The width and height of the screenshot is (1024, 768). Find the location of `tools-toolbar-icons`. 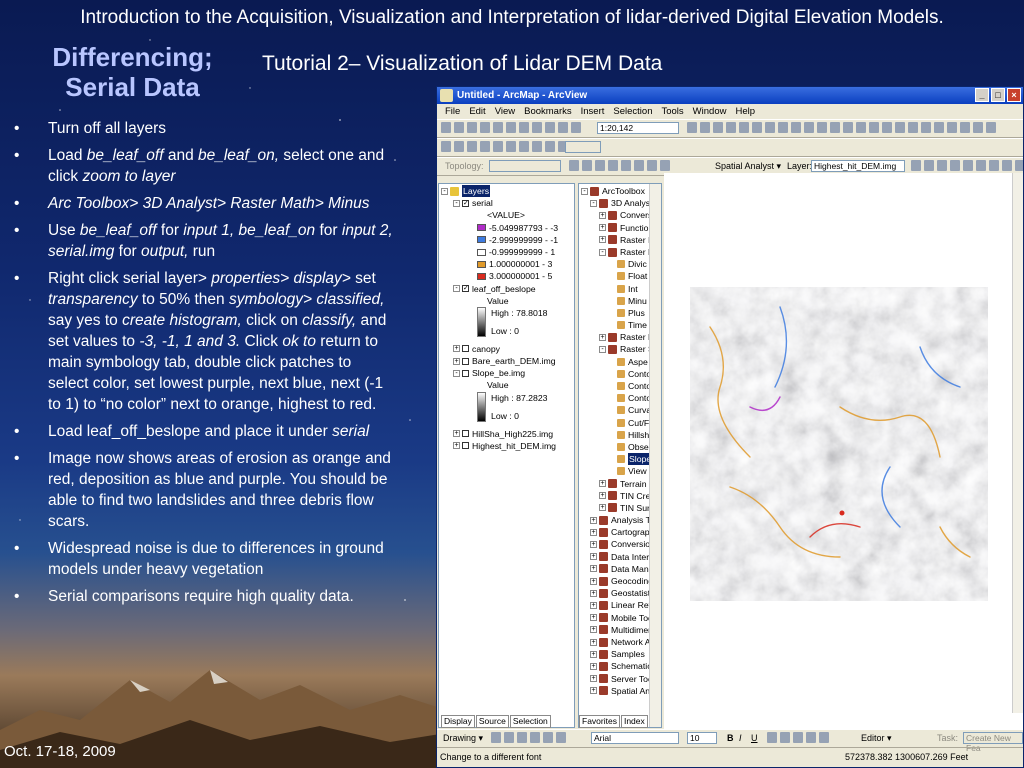

tools-toolbar-icons is located at coordinates (841, 128).